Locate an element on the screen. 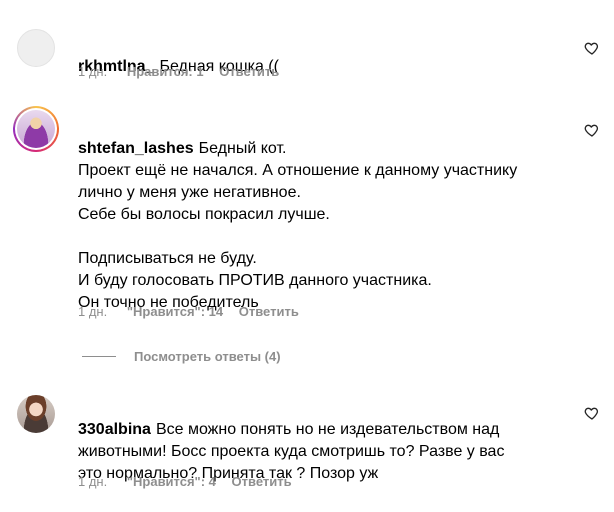 The height and width of the screenshot is (512, 614). view-replies-label: Посмотреть ответы (4) is located at coordinates (207, 356).